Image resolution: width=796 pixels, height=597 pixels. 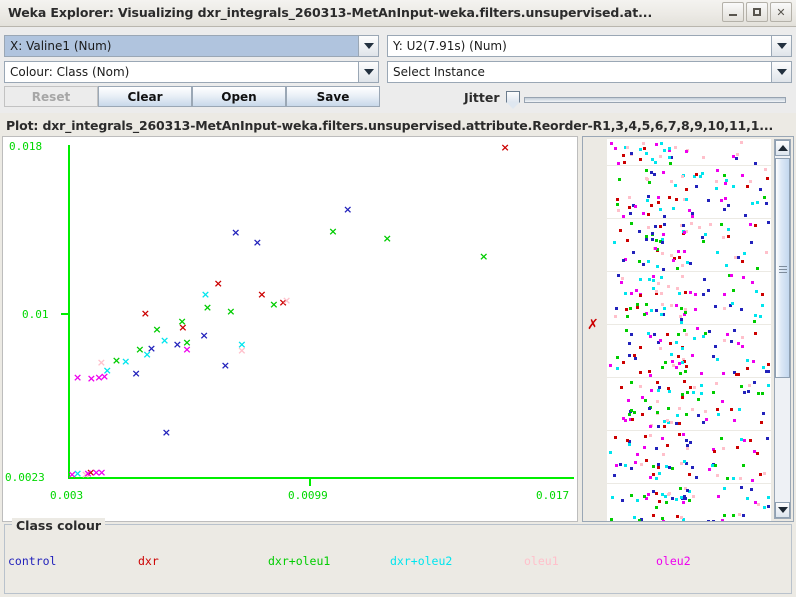 I want to click on save-button: Save, so click(x=333, y=96).